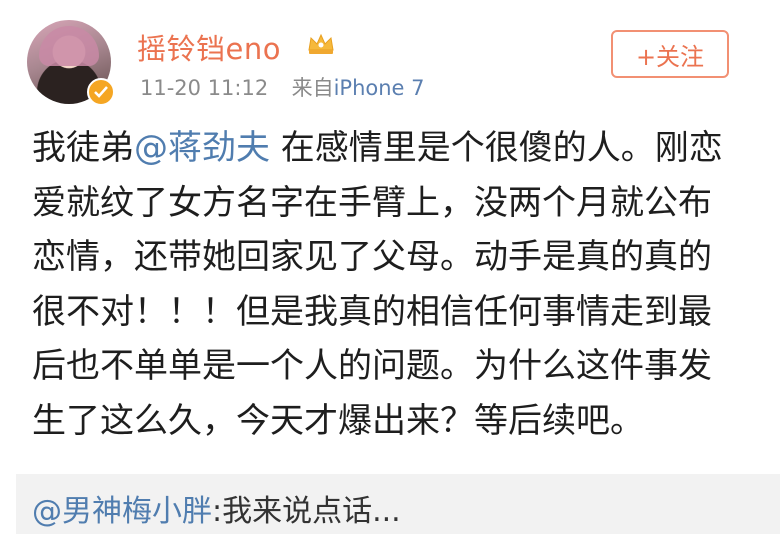  I want to click on follow-button: +关注, so click(670, 54).